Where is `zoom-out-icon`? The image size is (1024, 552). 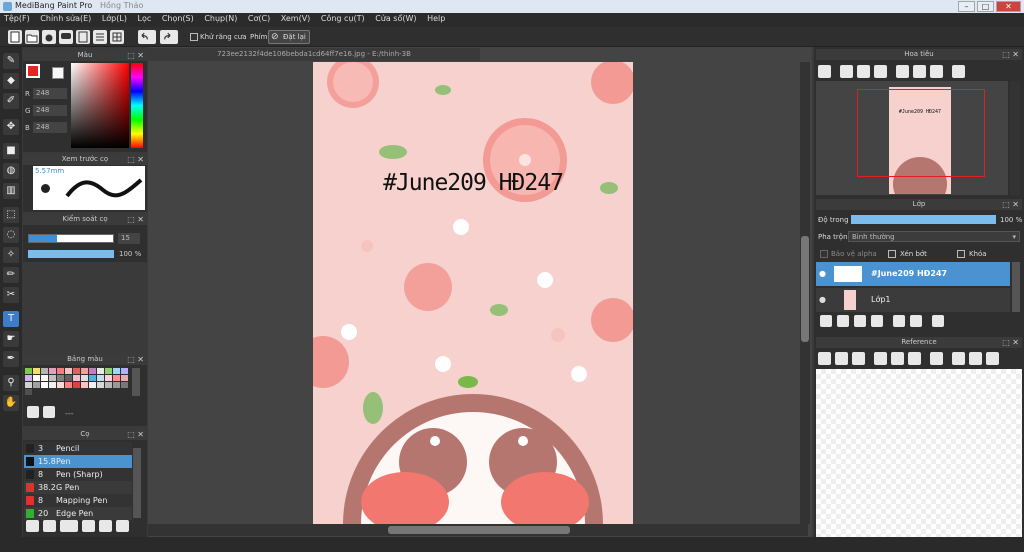
zoom-out-icon is located at coordinates (880, 71).